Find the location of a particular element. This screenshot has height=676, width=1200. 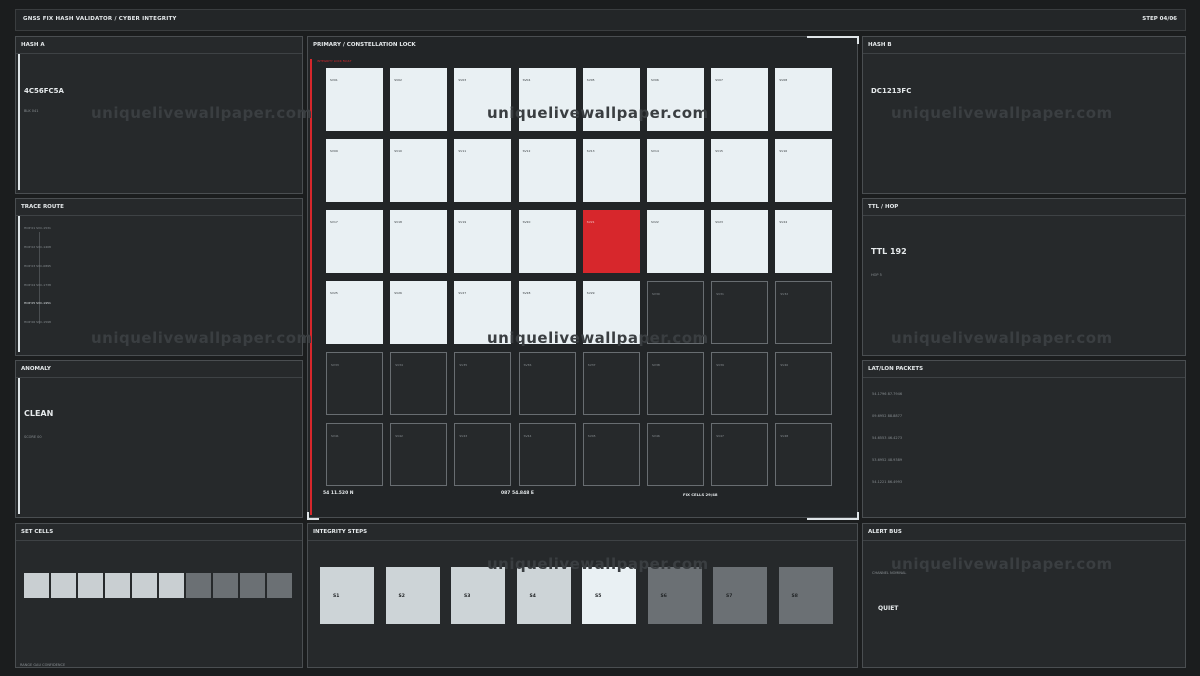

sv-cell-sv21: SV21 is located at coordinates (611, 241).